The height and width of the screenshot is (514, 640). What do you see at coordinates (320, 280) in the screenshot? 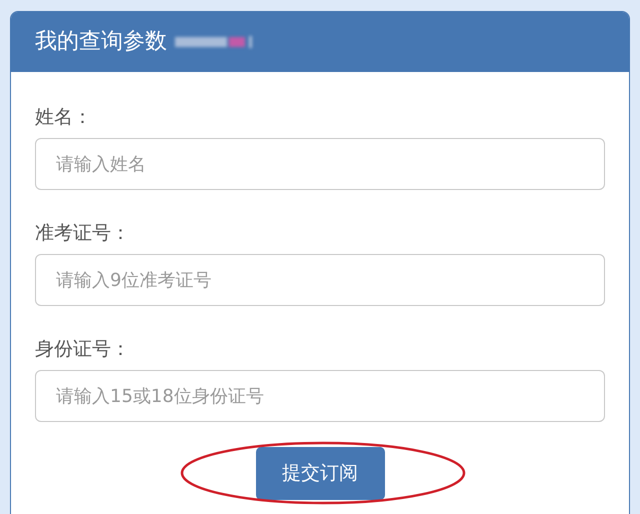
I see `input-field: 请输入9位准考证号` at bounding box center [320, 280].